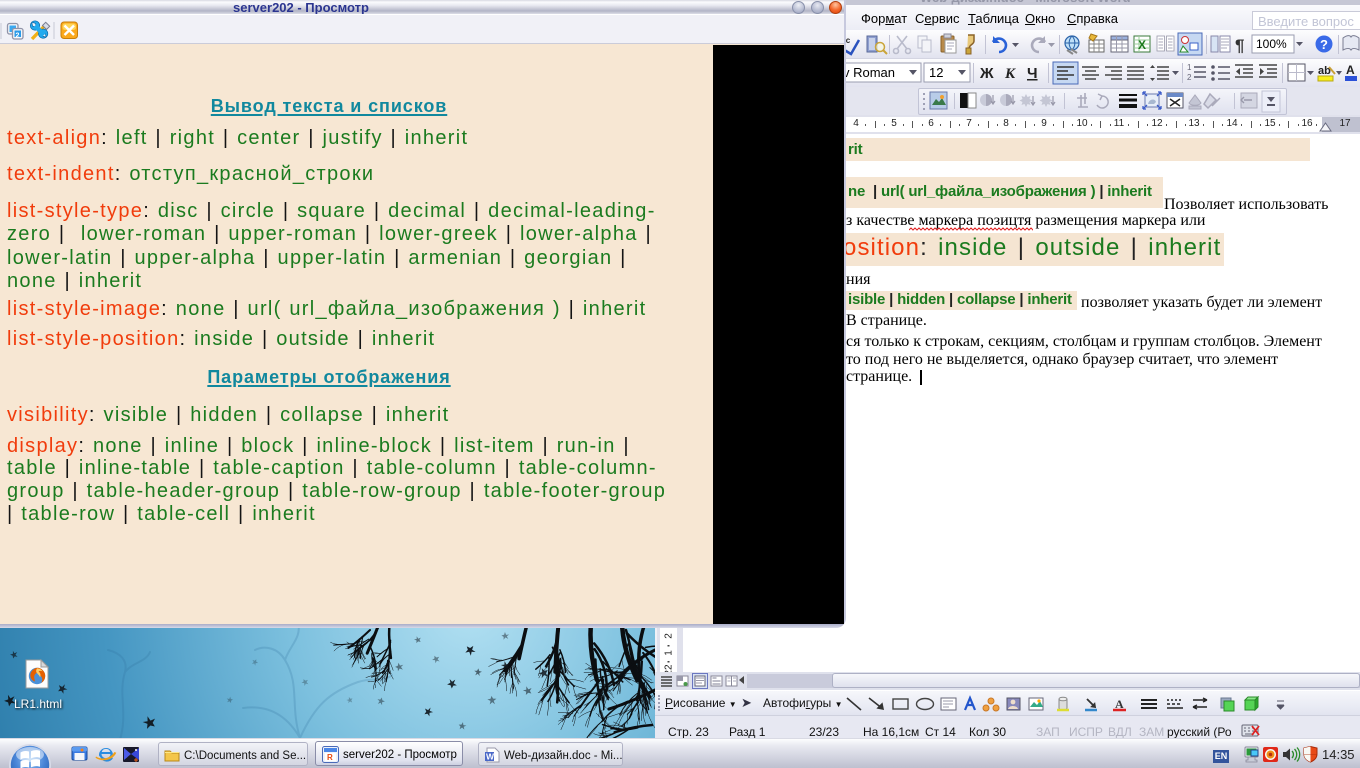 This screenshot has height=768, width=1360. I want to click on svg-text: ab, so click(1324, 71).